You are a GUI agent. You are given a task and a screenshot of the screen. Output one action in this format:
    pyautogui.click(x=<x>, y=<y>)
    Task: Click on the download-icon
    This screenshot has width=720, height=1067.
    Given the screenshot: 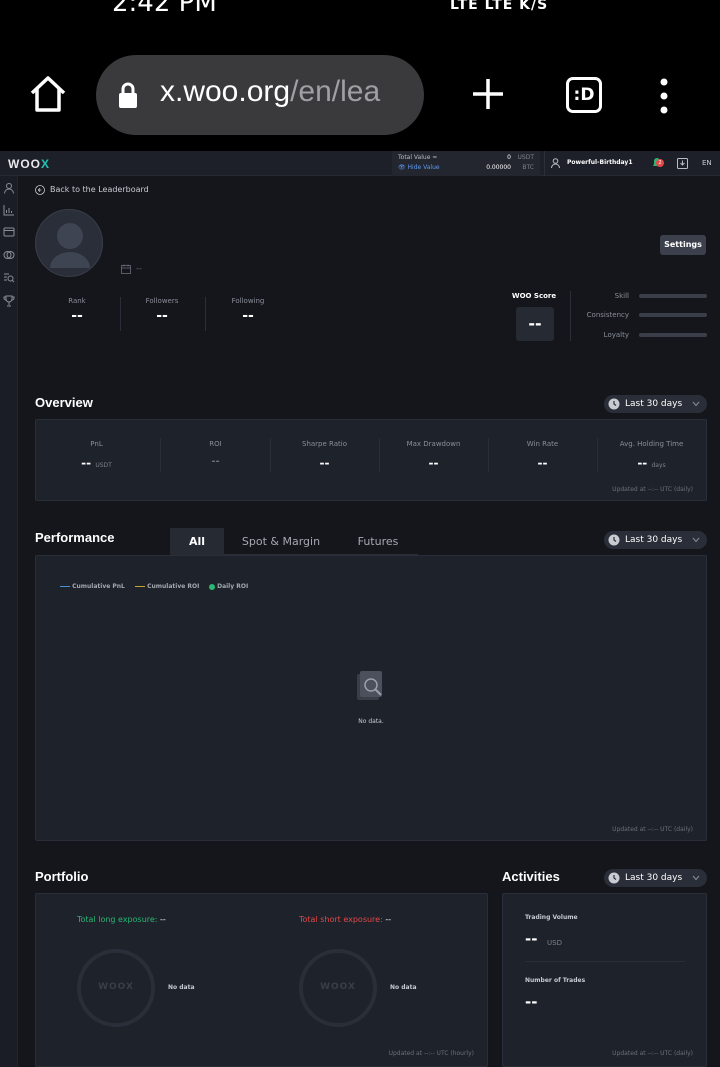 What is the action you would take?
    pyautogui.click(x=682, y=163)
    